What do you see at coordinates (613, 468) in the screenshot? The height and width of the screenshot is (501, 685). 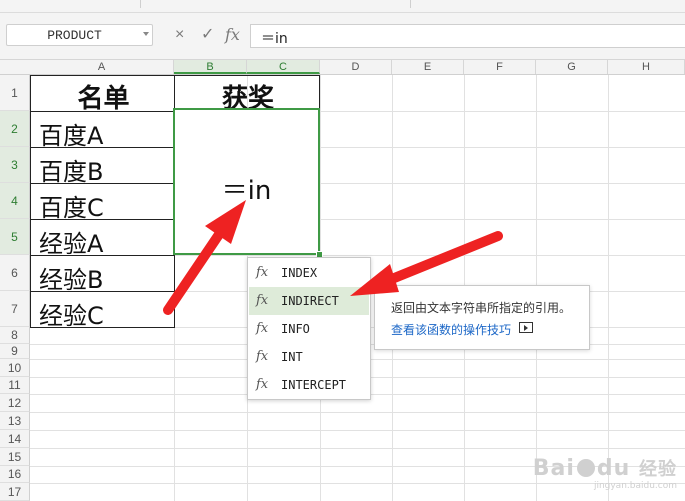 I see `watermark-text-mid: du` at bounding box center [613, 468].